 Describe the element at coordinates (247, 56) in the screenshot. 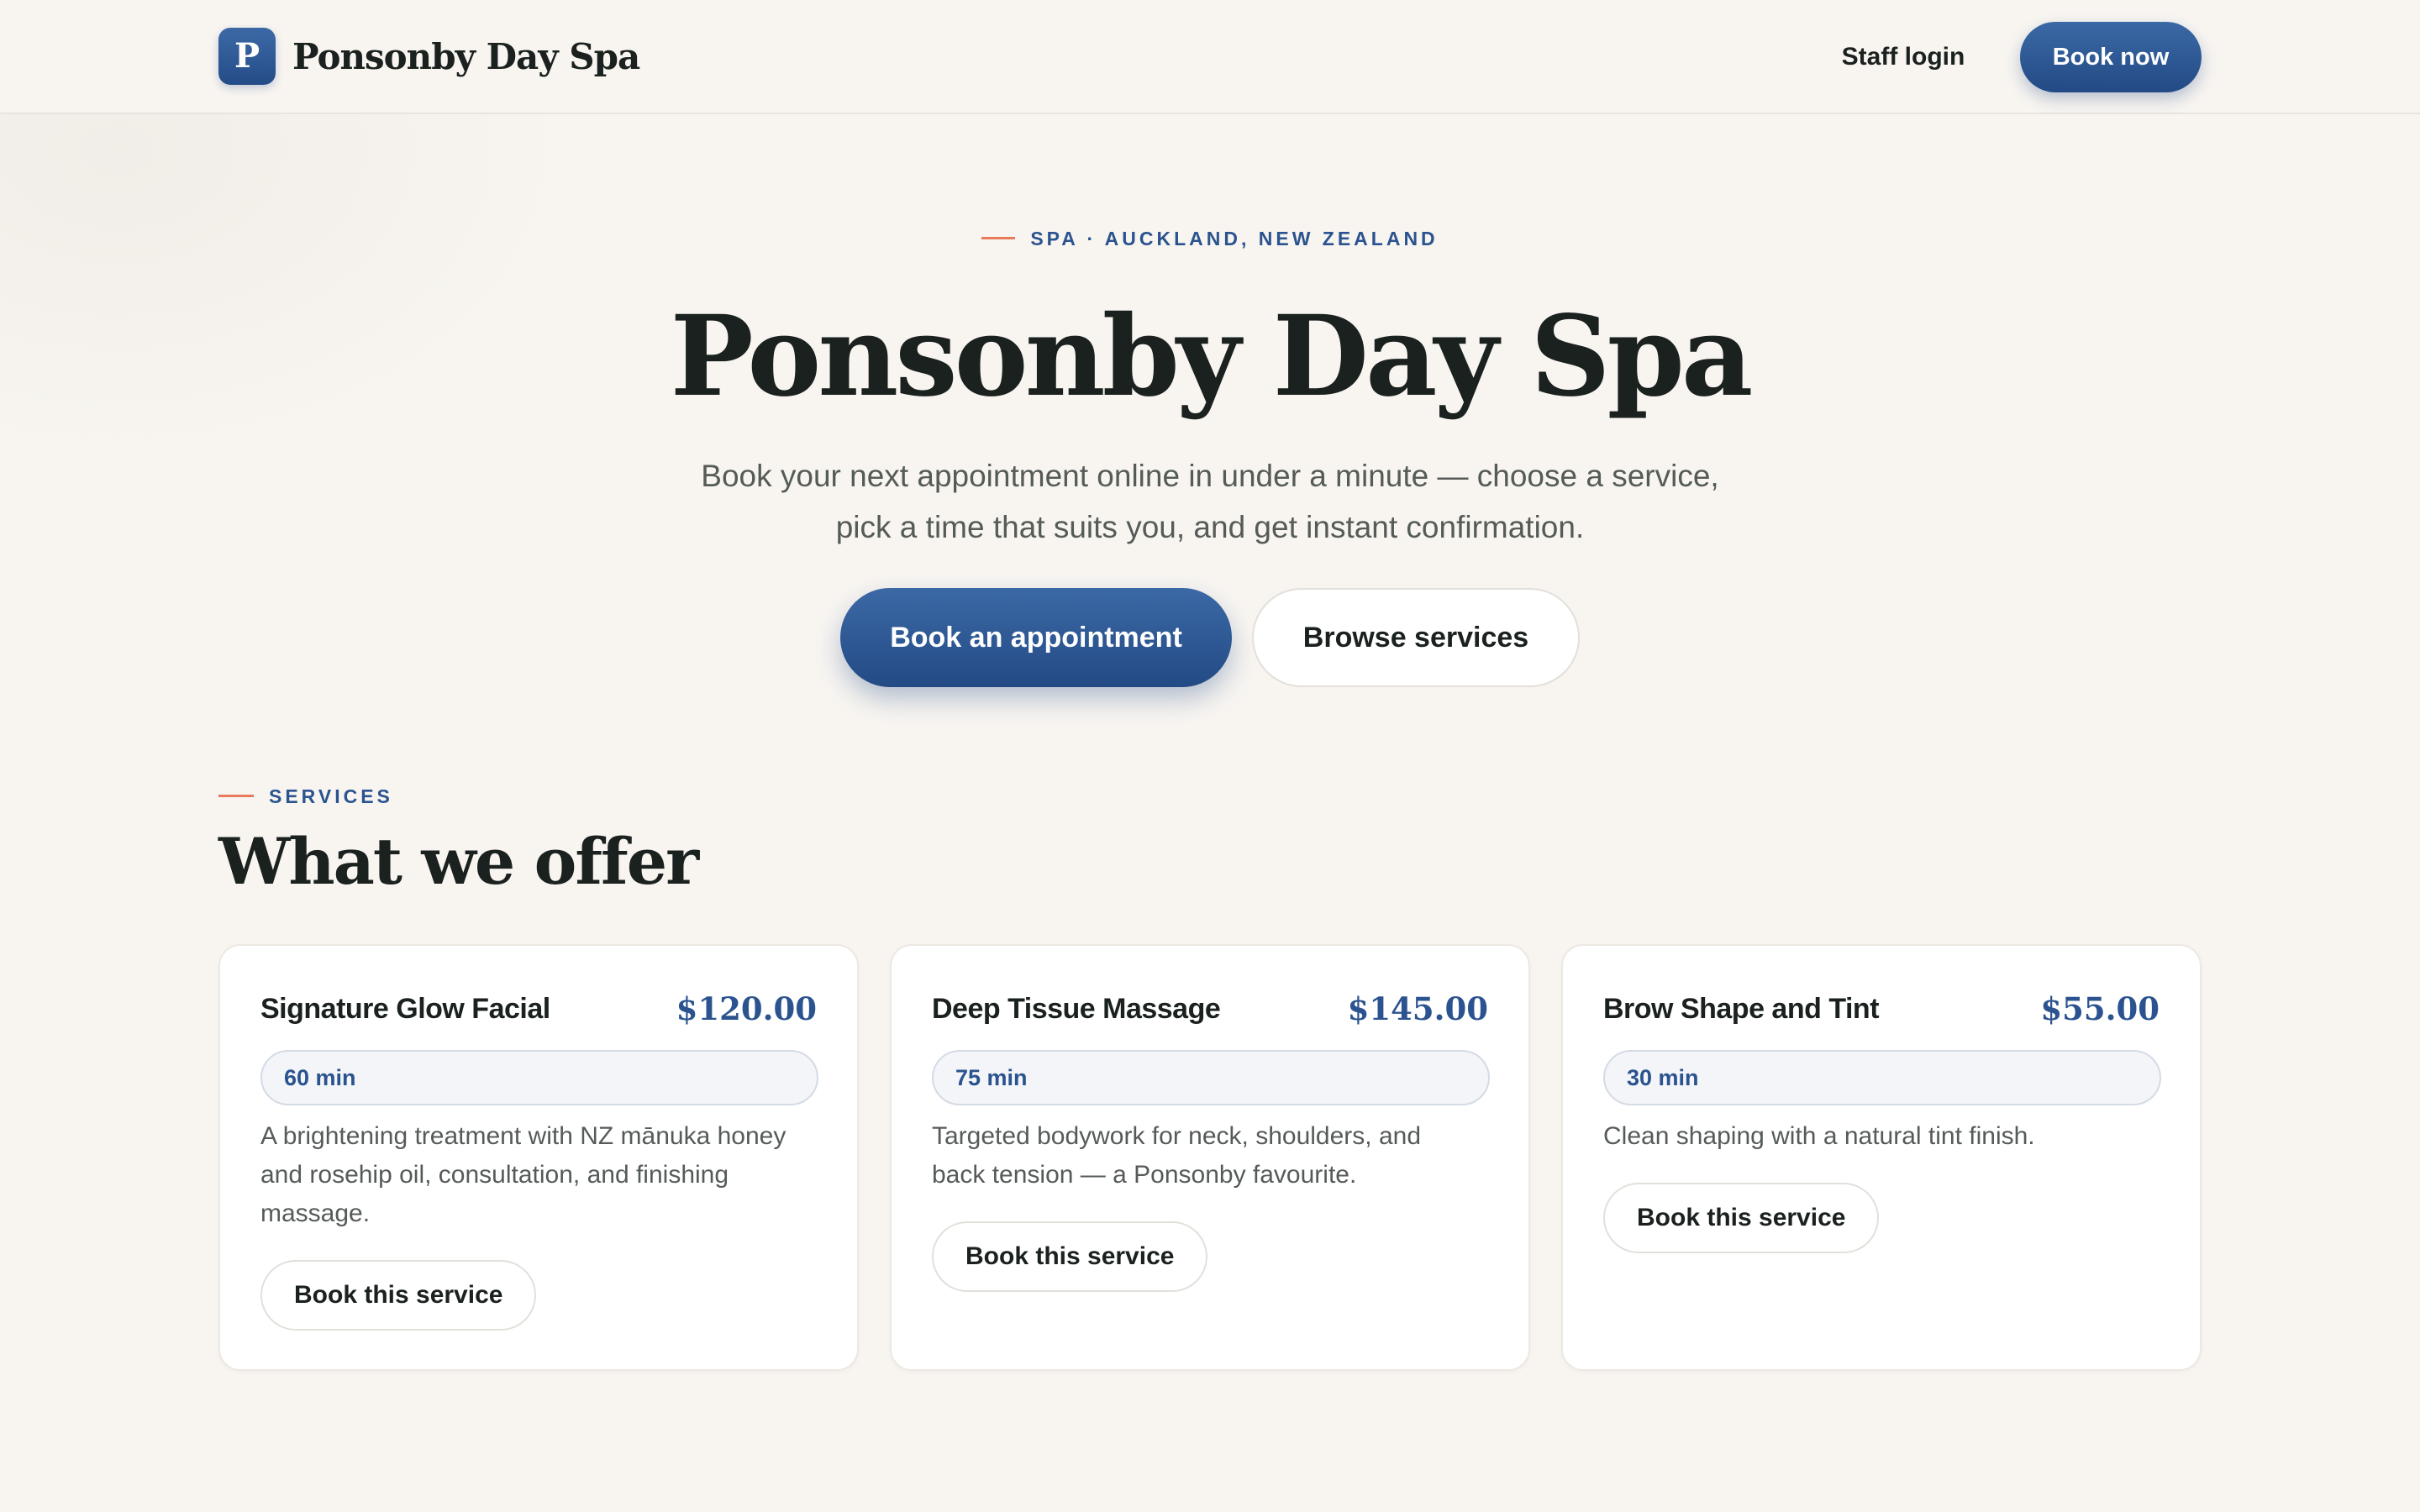

I see `logo-mark: P` at that location.